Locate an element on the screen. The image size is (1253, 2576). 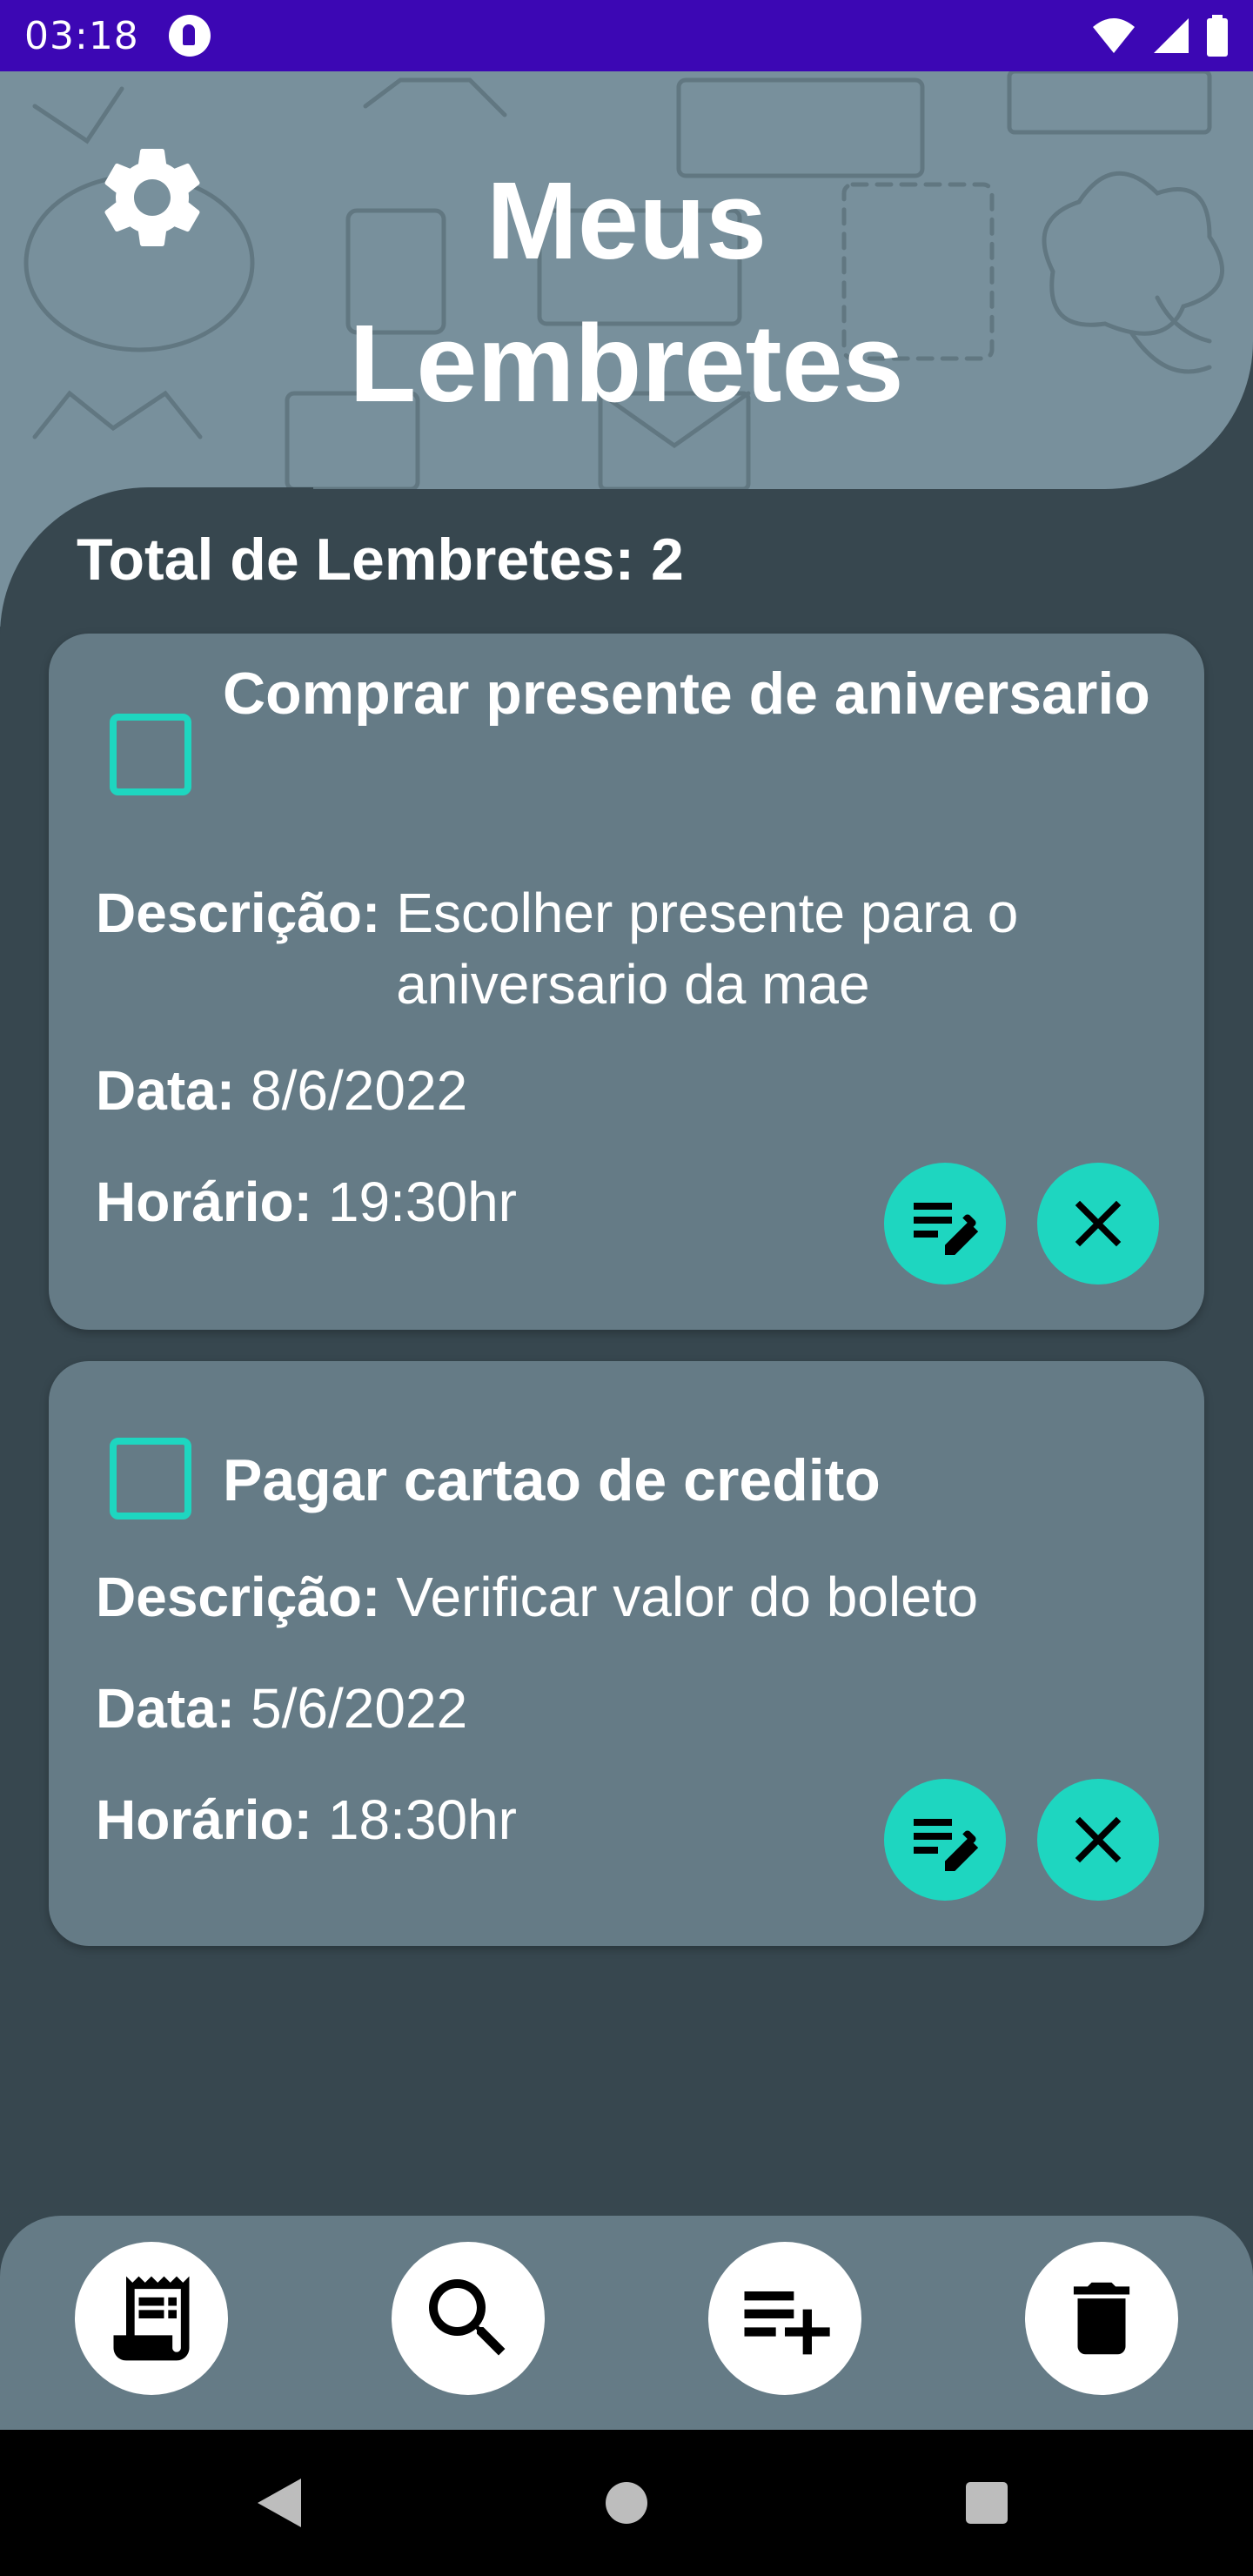
page-title-line2: Lembretes is located at coordinates (626, 363).